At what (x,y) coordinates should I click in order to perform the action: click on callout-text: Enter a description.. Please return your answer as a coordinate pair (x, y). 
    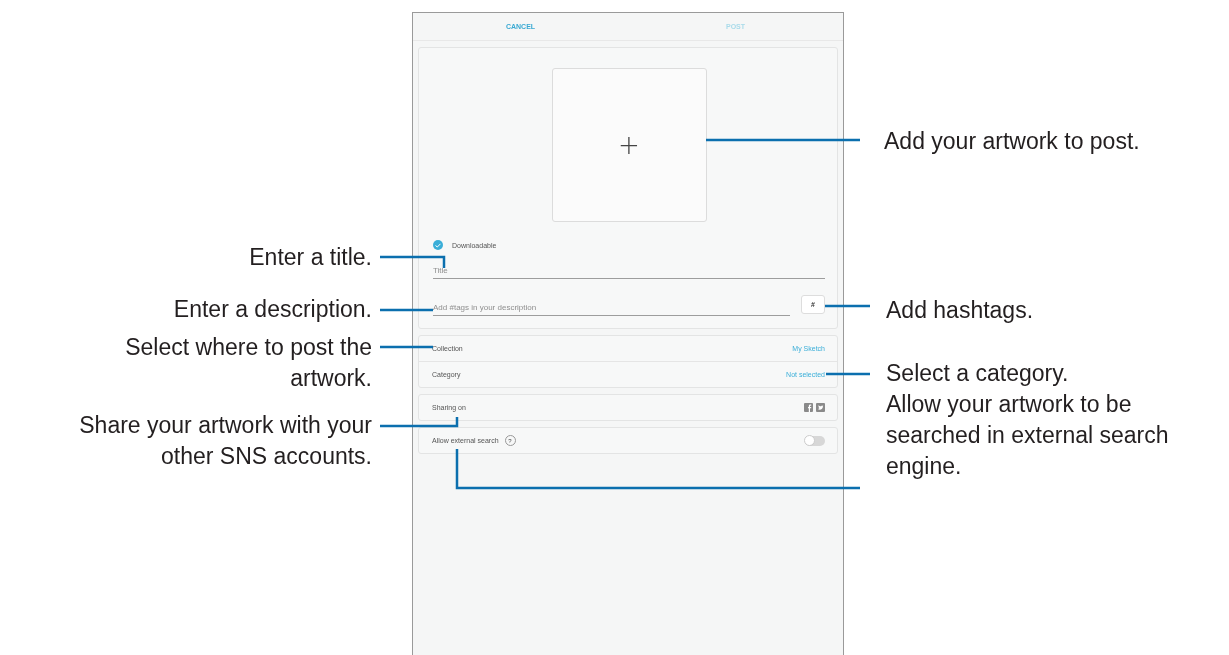
    Looking at the image, I should click on (272, 309).